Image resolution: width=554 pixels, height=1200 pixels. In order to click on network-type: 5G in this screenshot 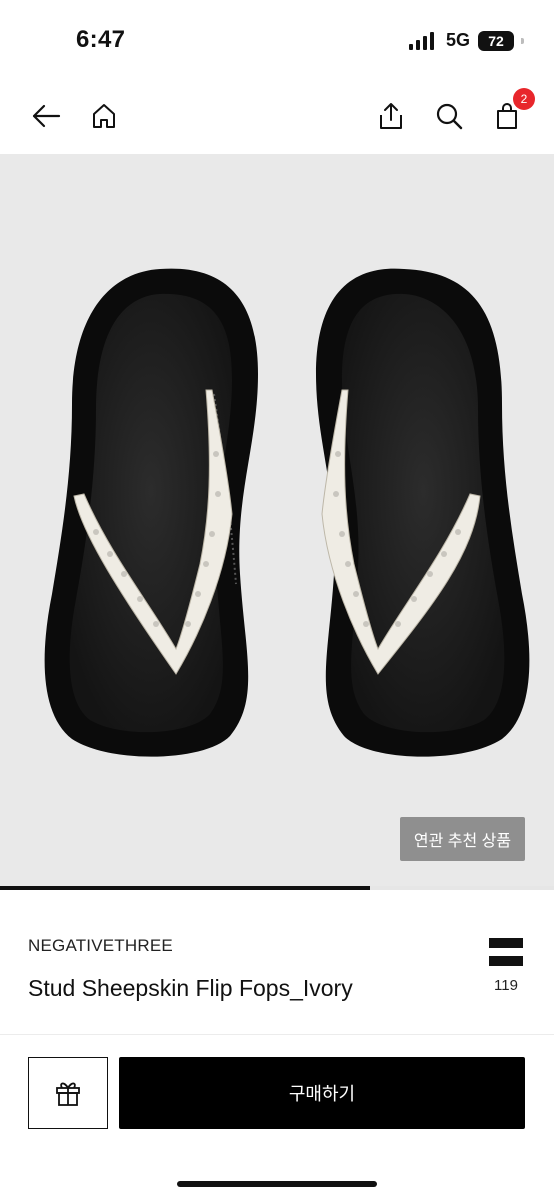, I will do `click(457, 40)`.